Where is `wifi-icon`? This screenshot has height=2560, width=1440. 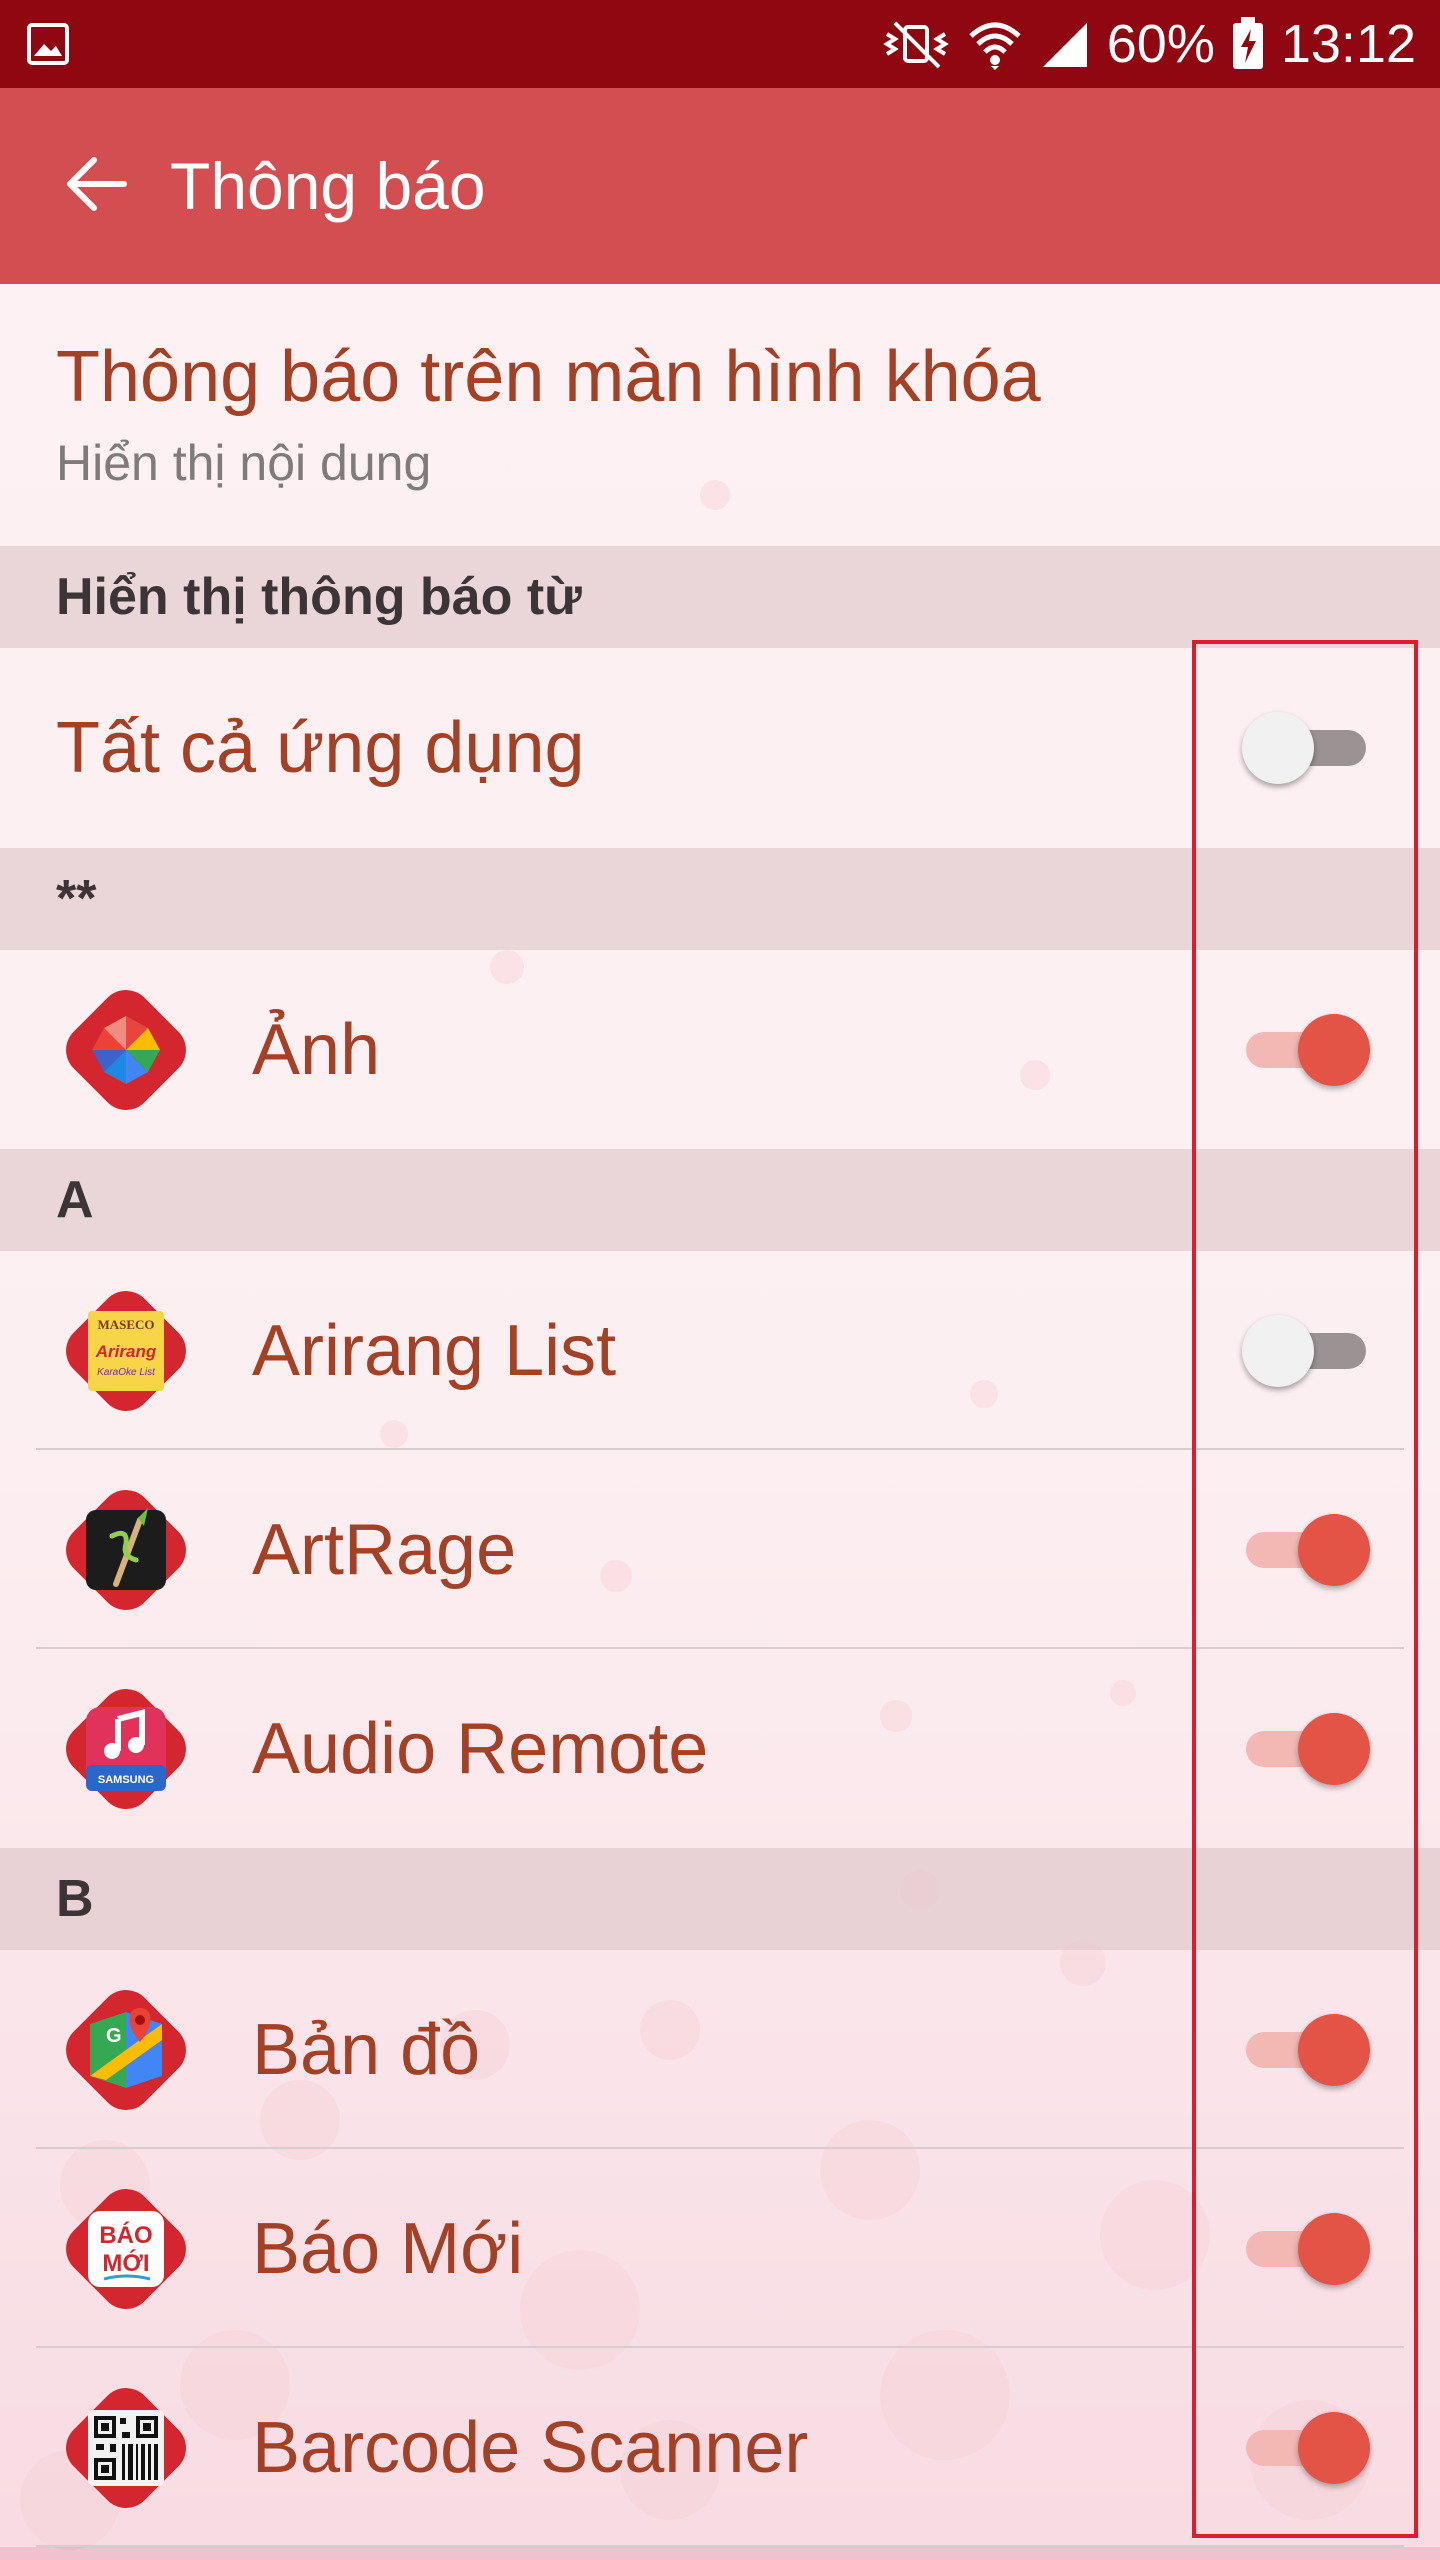
wifi-icon is located at coordinates (995, 44).